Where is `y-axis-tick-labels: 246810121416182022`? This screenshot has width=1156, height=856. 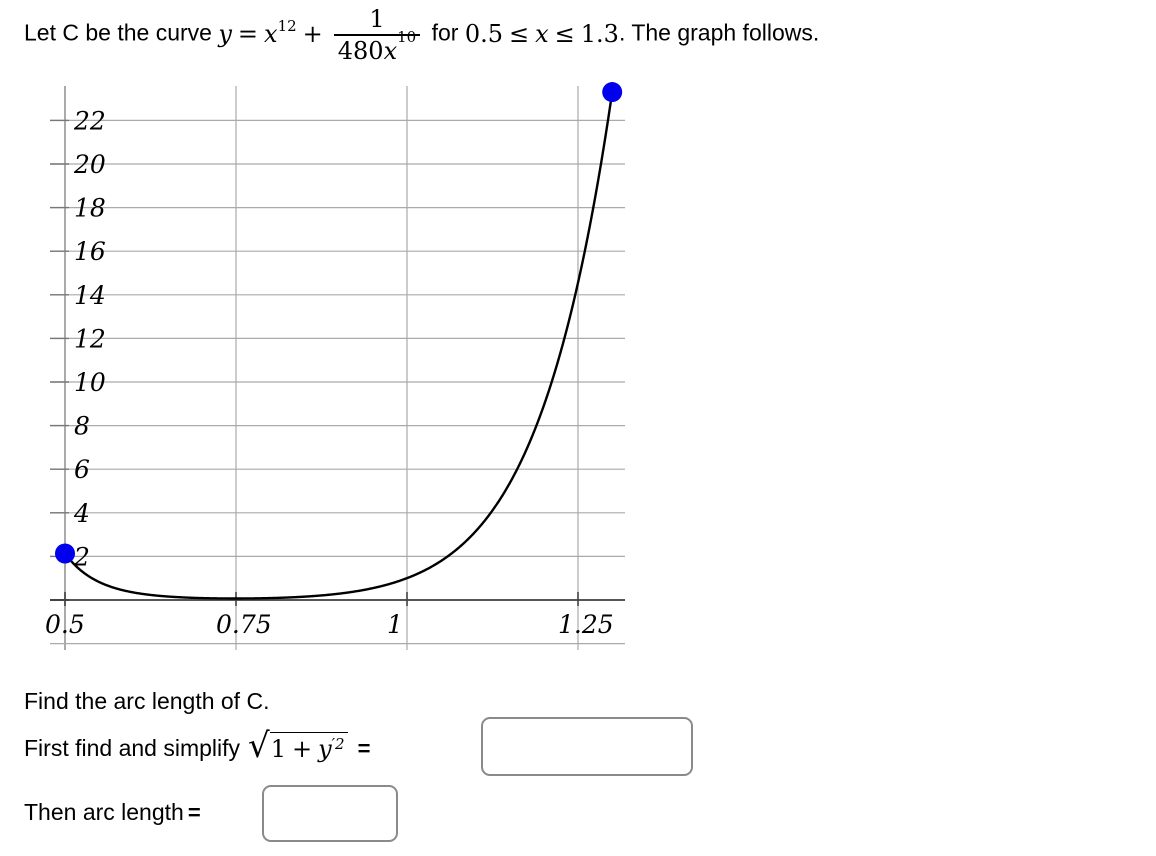
y-axis-tick-labels: 246810121416182022 is located at coordinates (89, 338).